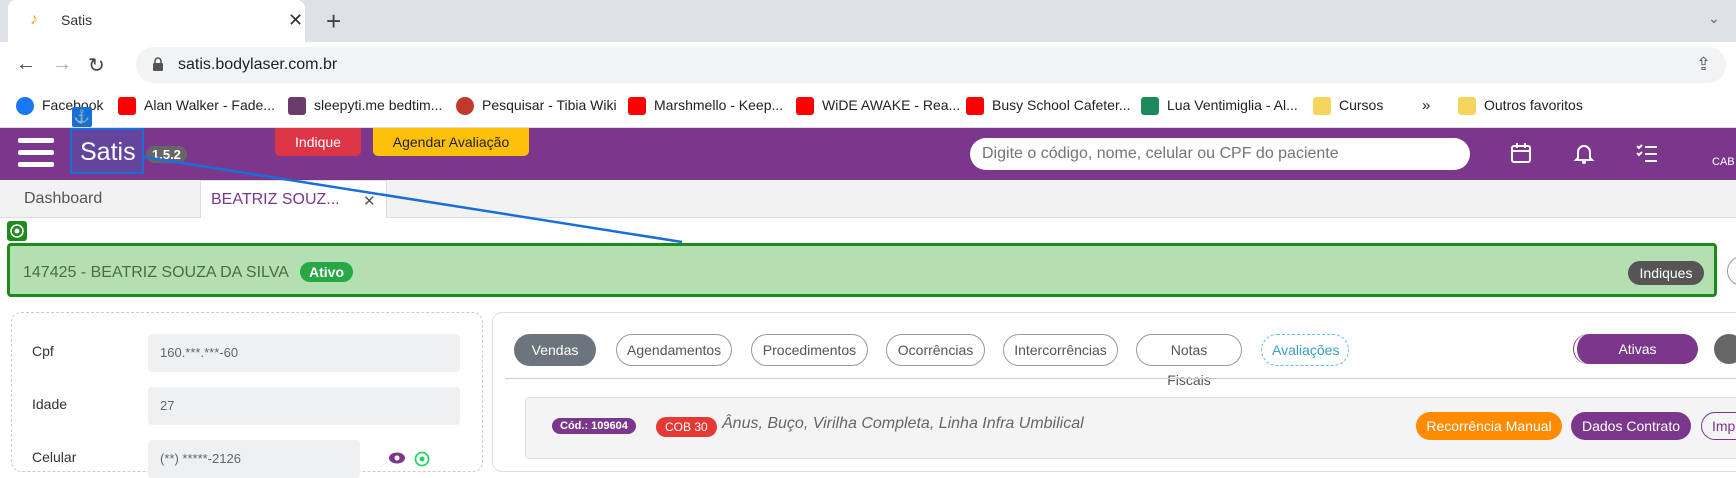  Describe the element at coordinates (297, 106) in the screenshot. I see `sleepytime-icon` at that location.